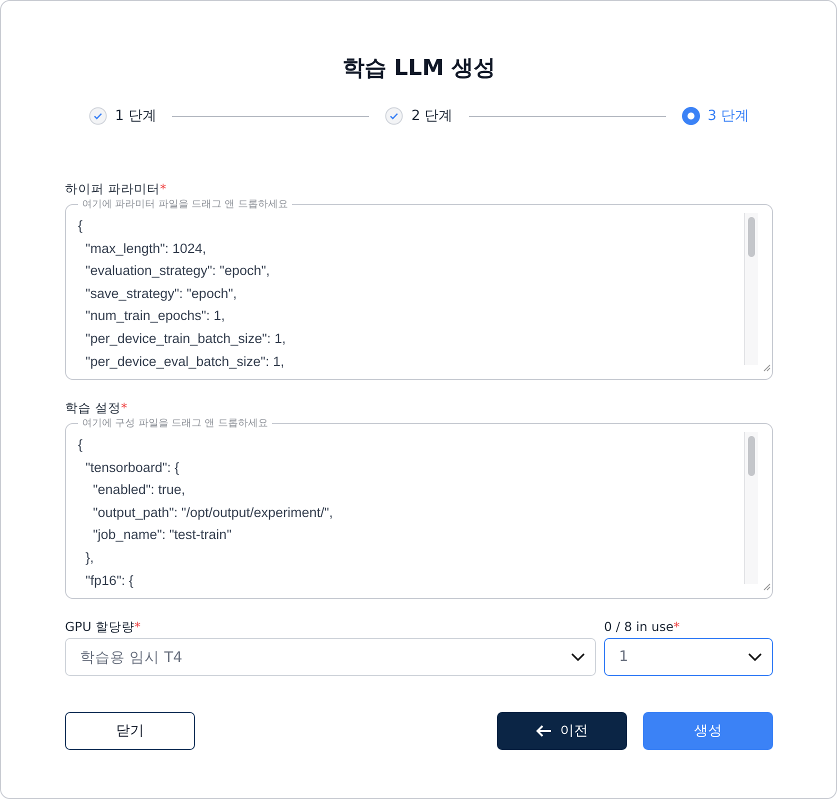 The image size is (837, 799). What do you see at coordinates (544, 731) in the screenshot?
I see `arrow-left-icon` at bounding box center [544, 731].